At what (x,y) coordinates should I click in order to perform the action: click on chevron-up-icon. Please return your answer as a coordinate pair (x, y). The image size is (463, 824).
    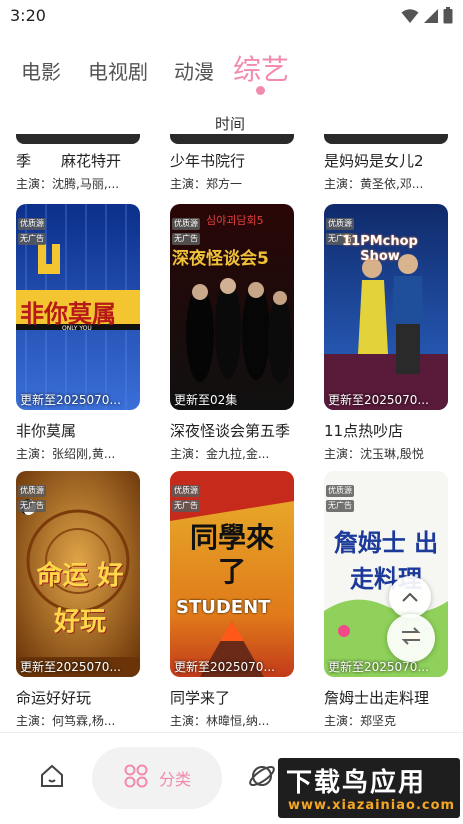
    Looking at the image, I should click on (410, 597).